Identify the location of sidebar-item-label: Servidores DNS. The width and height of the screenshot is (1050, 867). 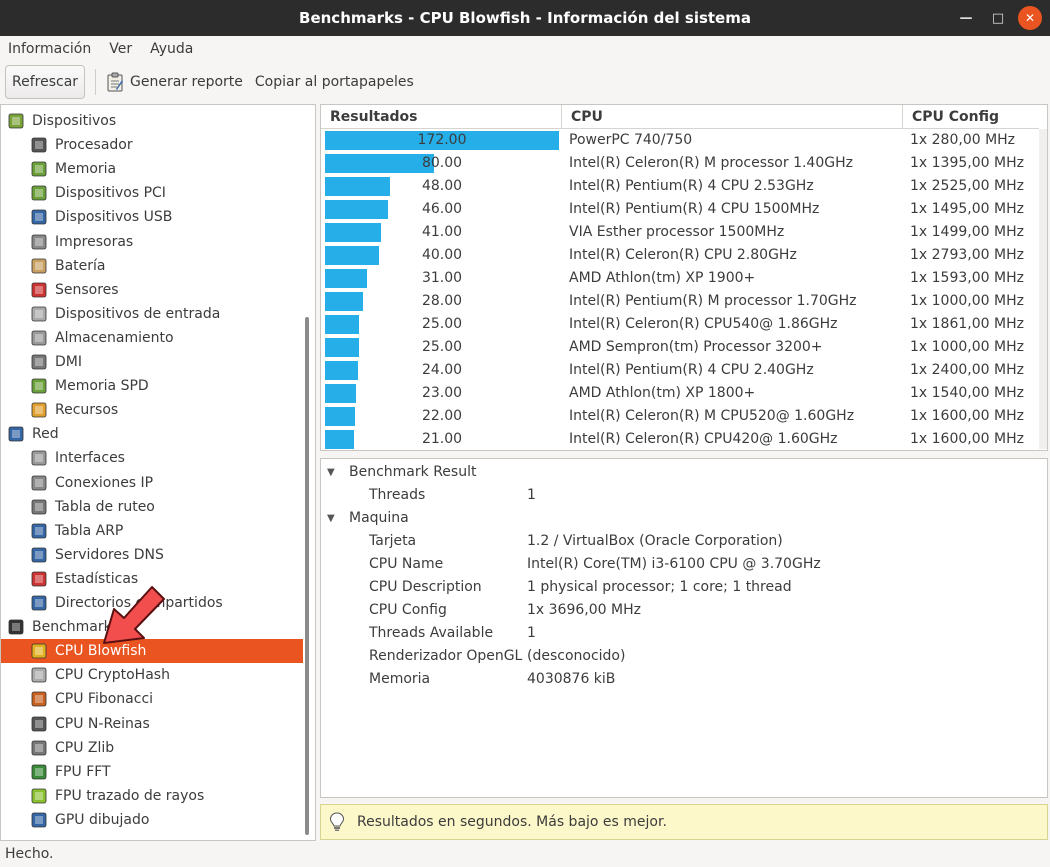
(109, 554).